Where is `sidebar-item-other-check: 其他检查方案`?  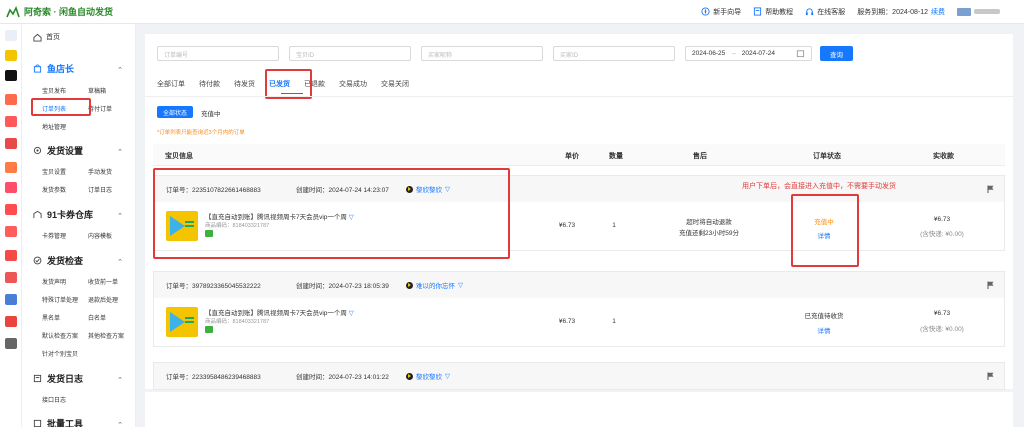 sidebar-item-other-check: 其他检查方案 is located at coordinates (106, 335).